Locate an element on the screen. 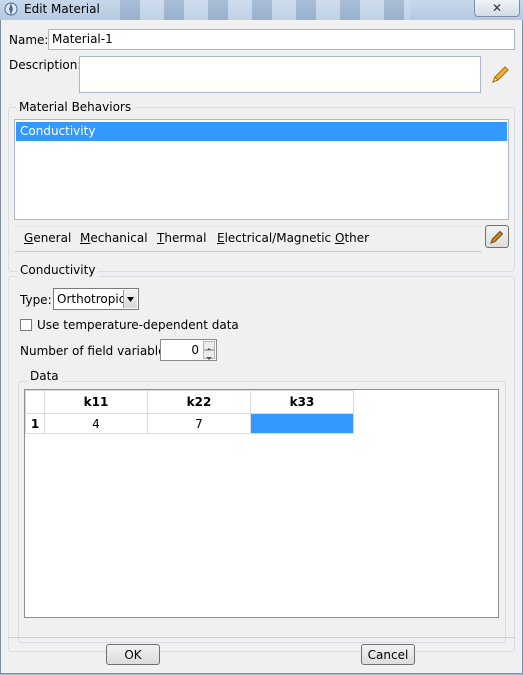  table-cell-k22: 7 is located at coordinates (199, 423).